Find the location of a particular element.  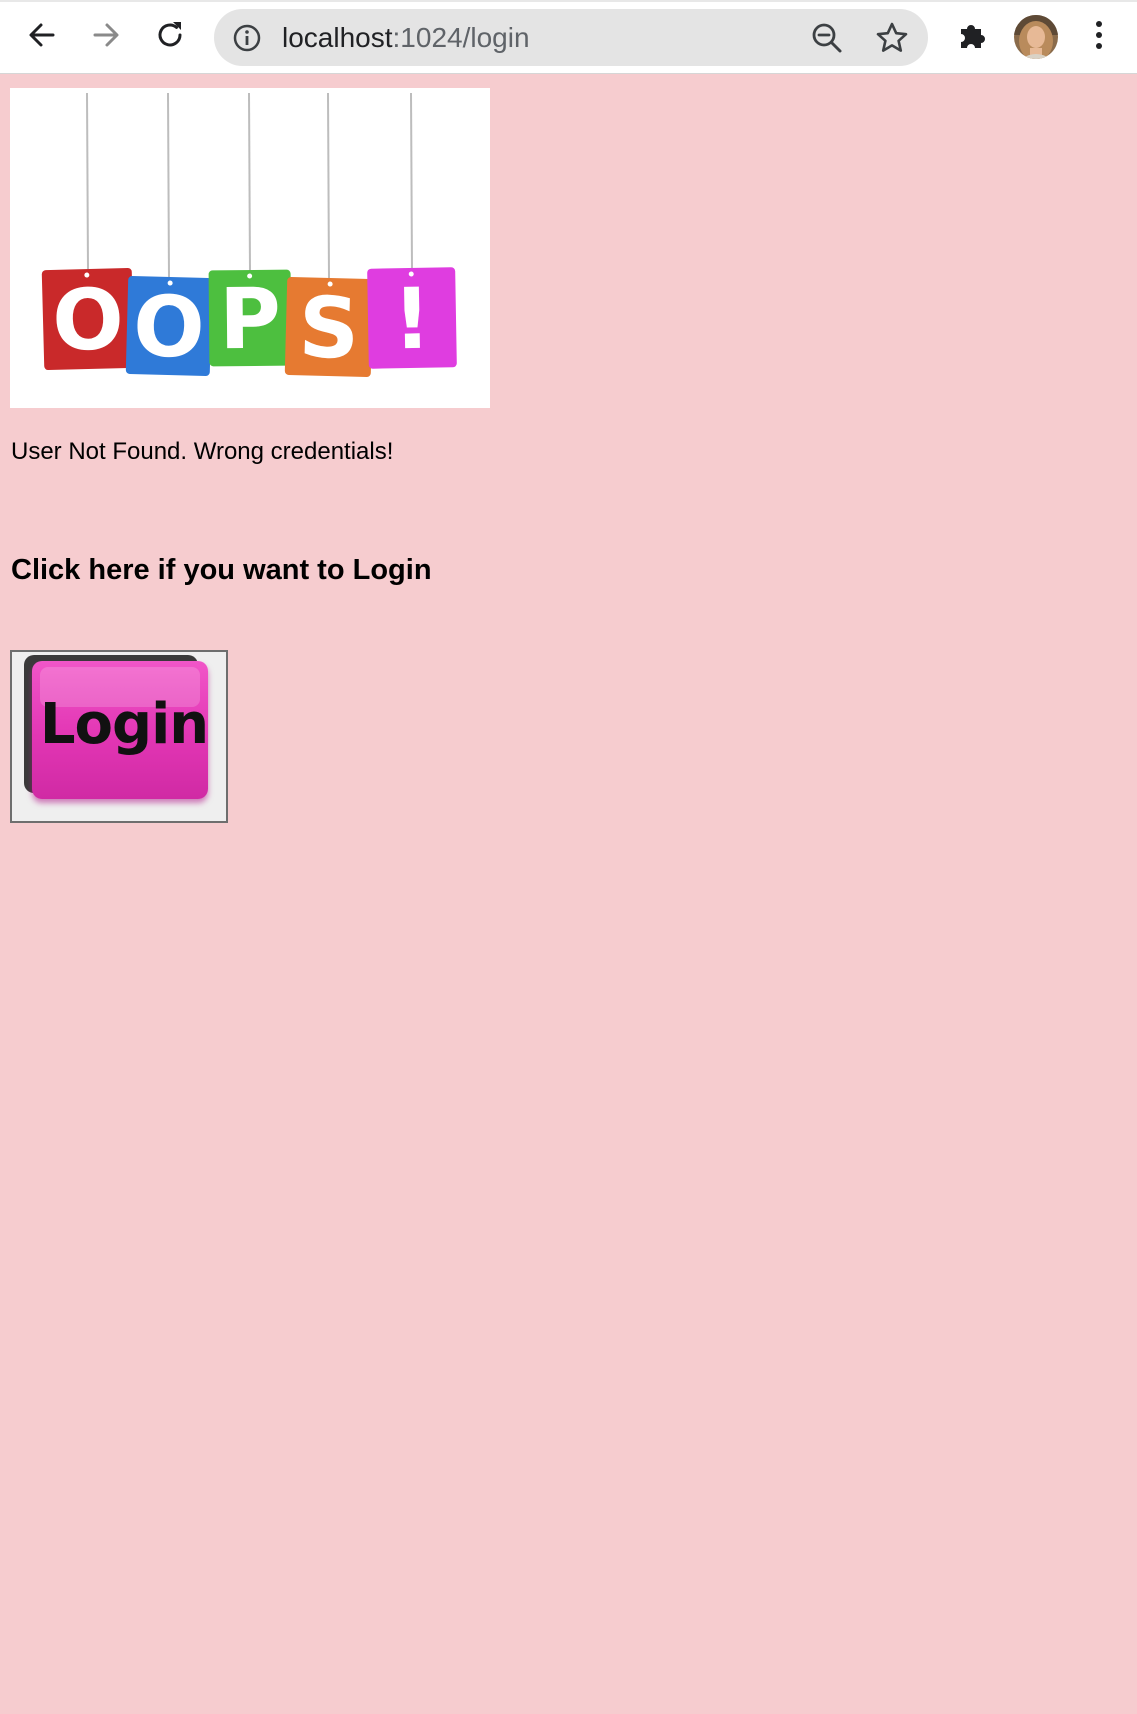

tag-letter: S is located at coordinates (328, 328).